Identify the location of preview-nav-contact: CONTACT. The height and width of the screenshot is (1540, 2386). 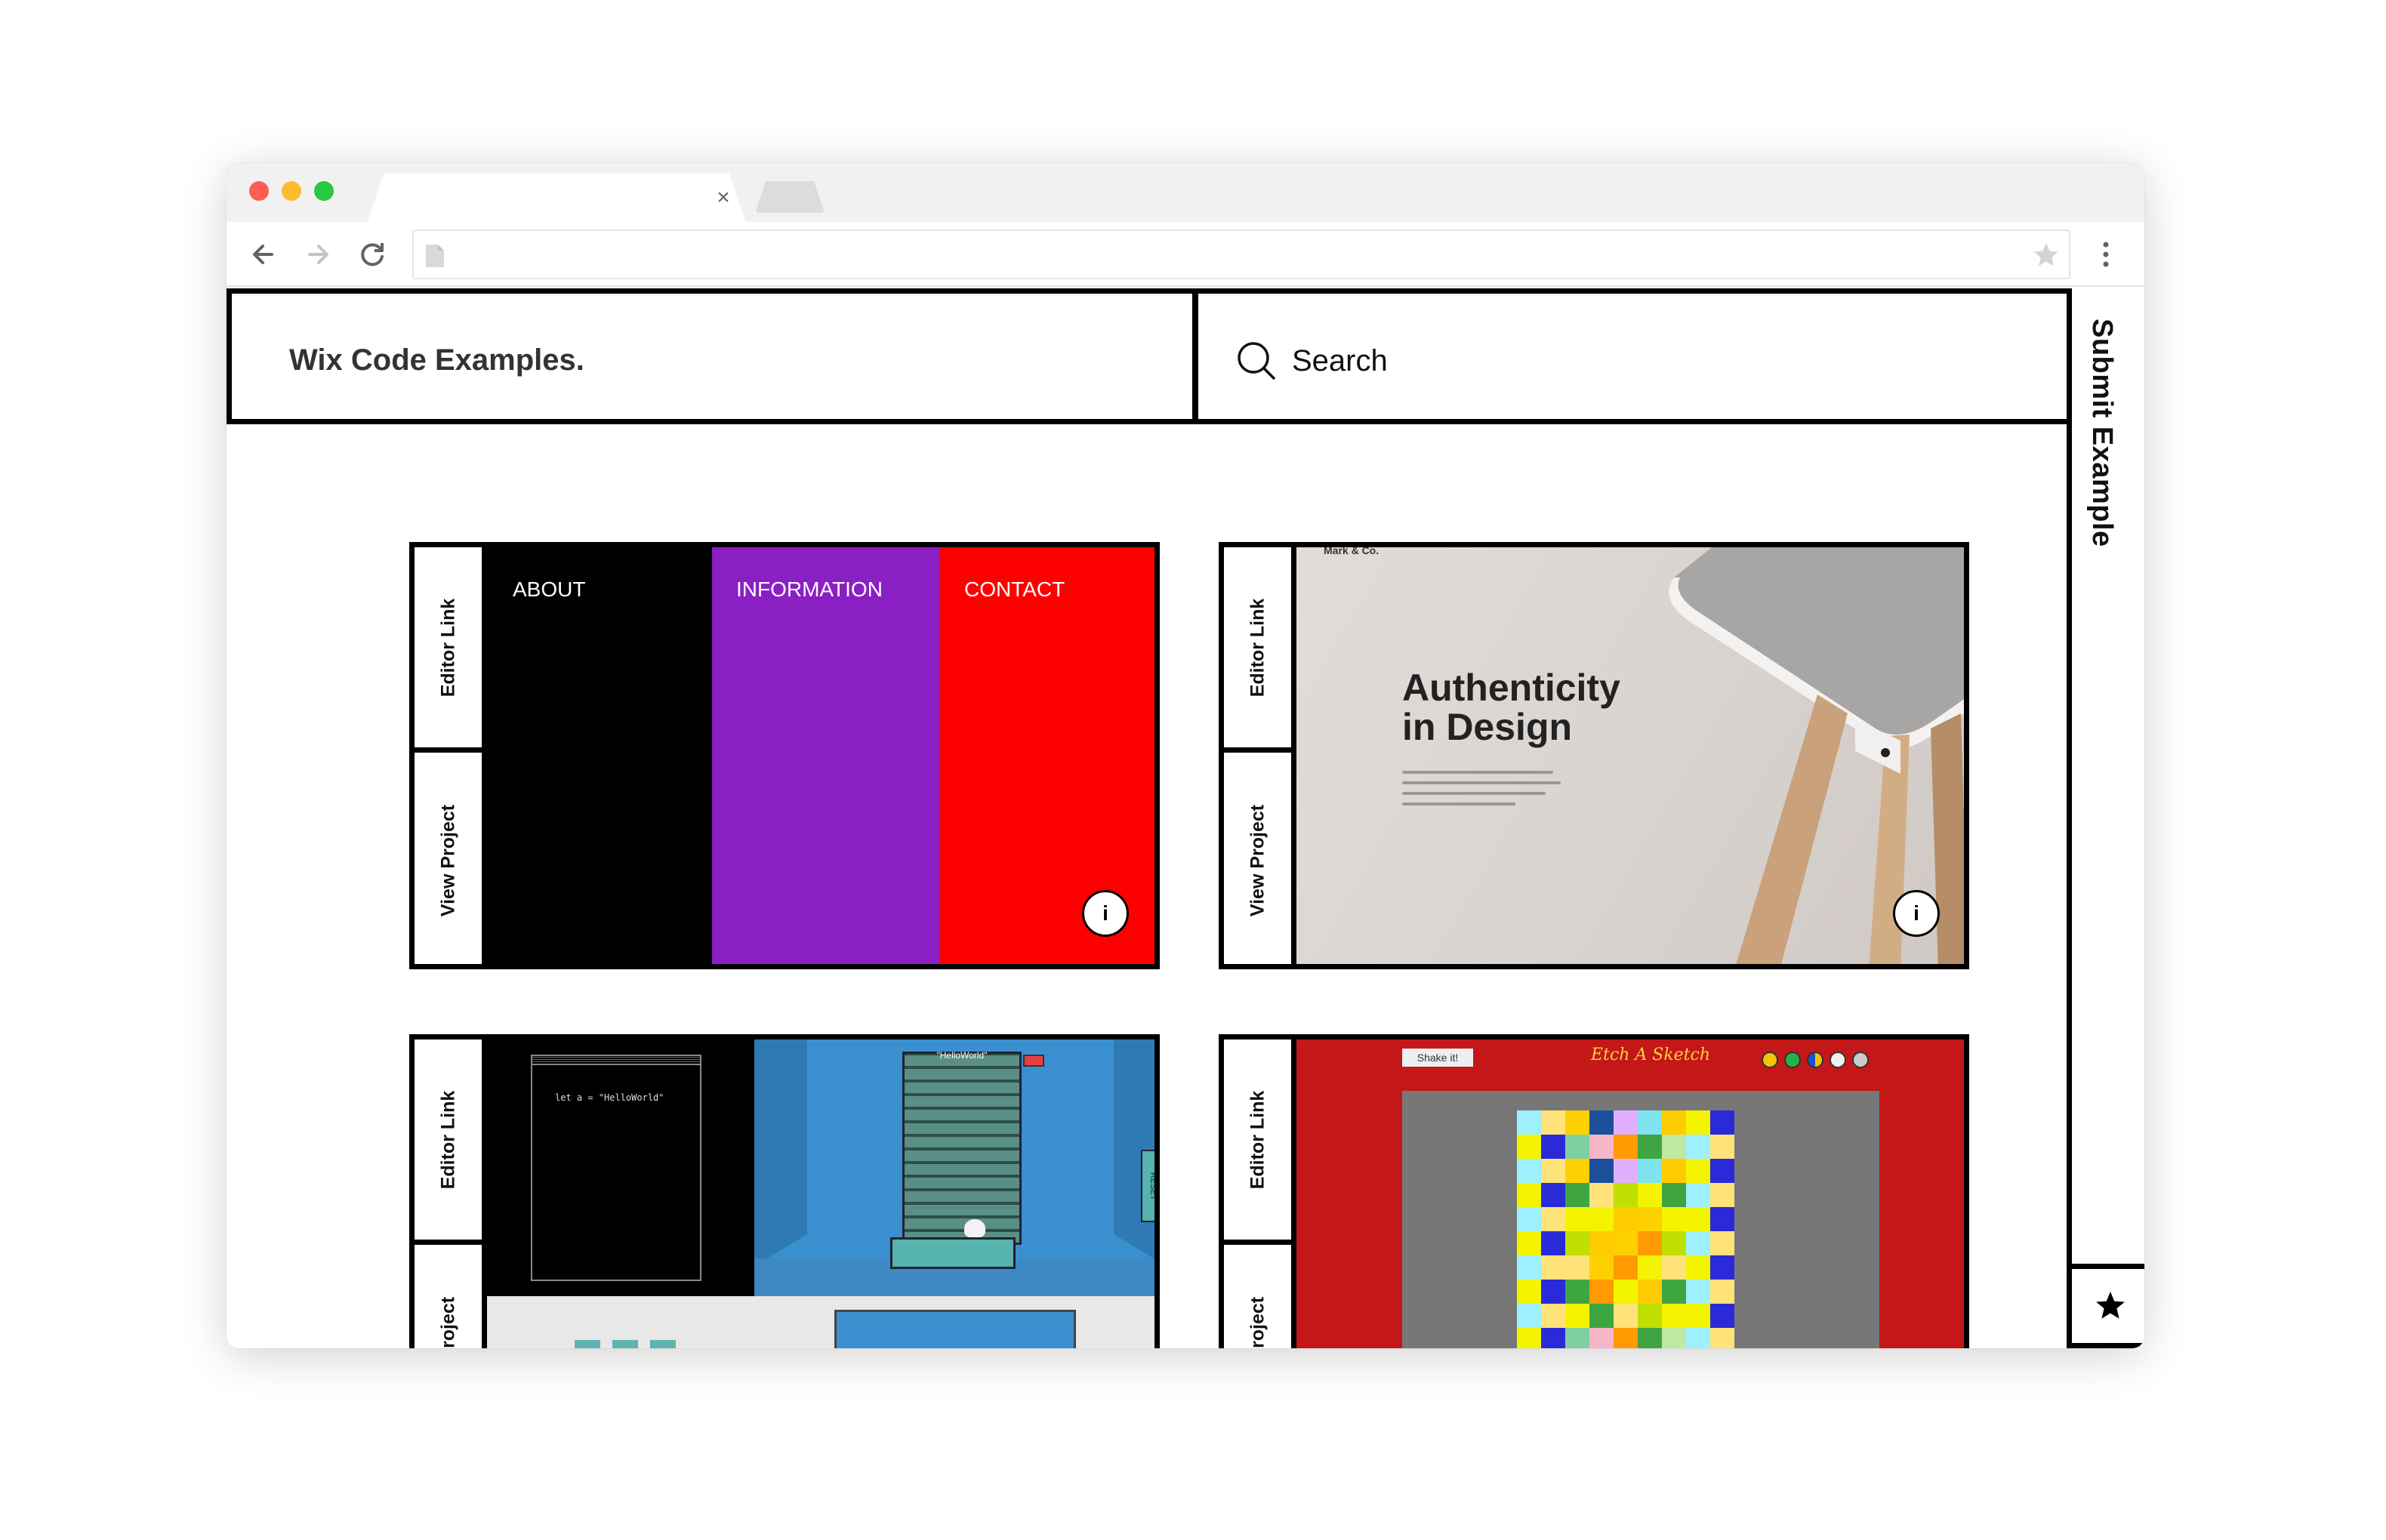
(1014, 589).